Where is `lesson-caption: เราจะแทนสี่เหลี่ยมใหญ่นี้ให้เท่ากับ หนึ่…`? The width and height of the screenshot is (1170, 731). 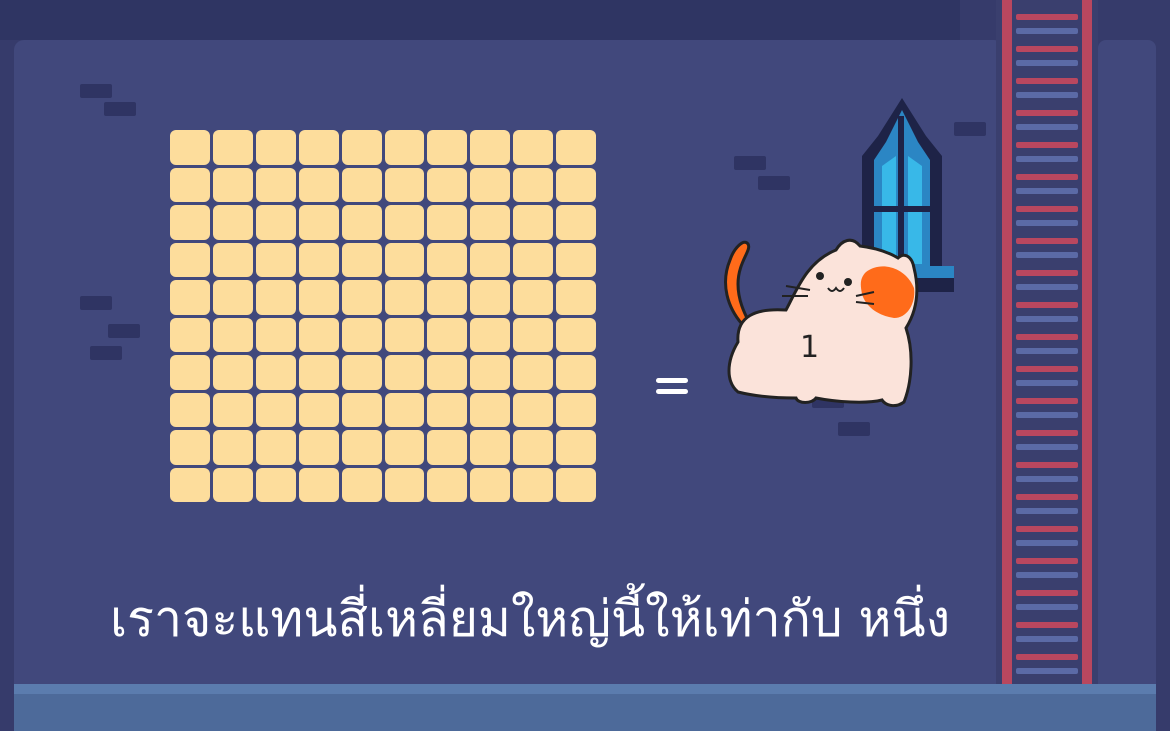 lesson-caption: เราจะแทนสี่เหลี่ยมใหญ่นี้ให้เท่ากับ หนึ่… is located at coordinates (530, 619).